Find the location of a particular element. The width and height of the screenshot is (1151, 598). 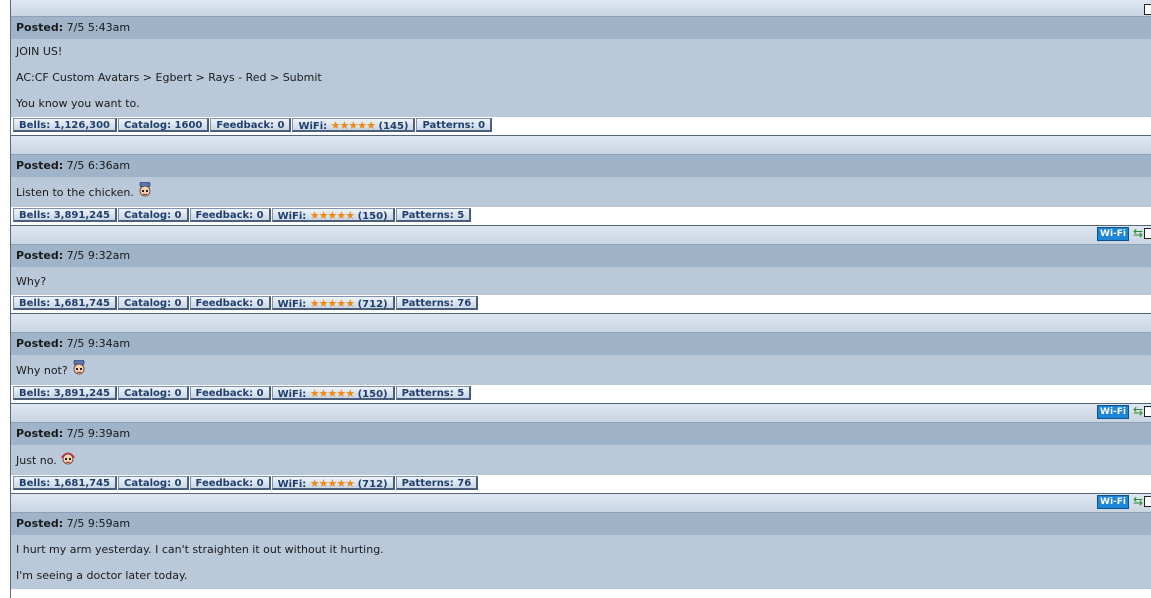

message-text: You know you want to. is located at coordinates (78, 103).